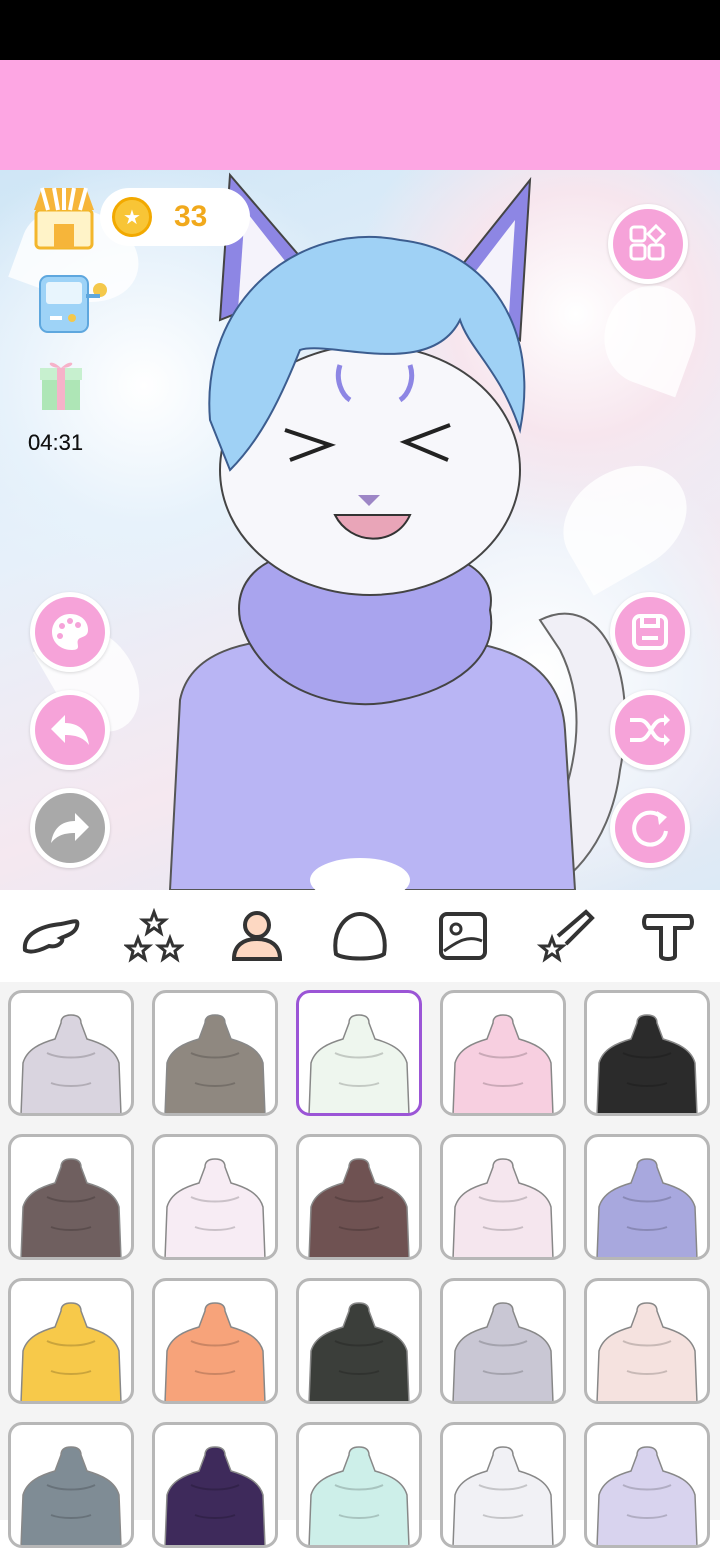 The width and height of the screenshot is (720, 1548). I want to click on tab-effects, so click(154, 936).